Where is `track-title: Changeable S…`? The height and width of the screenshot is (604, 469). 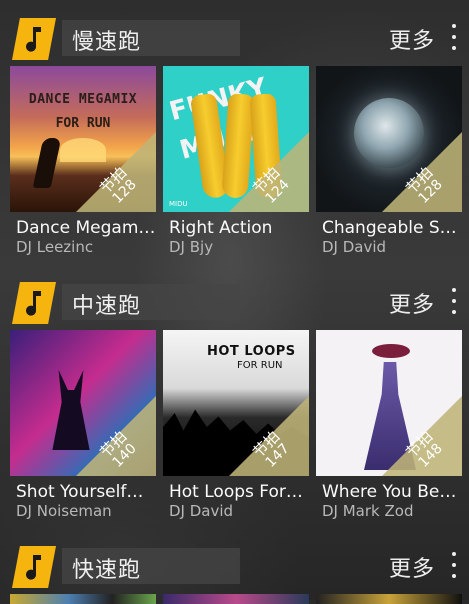 track-title: Changeable S… is located at coordinates (389, 228).